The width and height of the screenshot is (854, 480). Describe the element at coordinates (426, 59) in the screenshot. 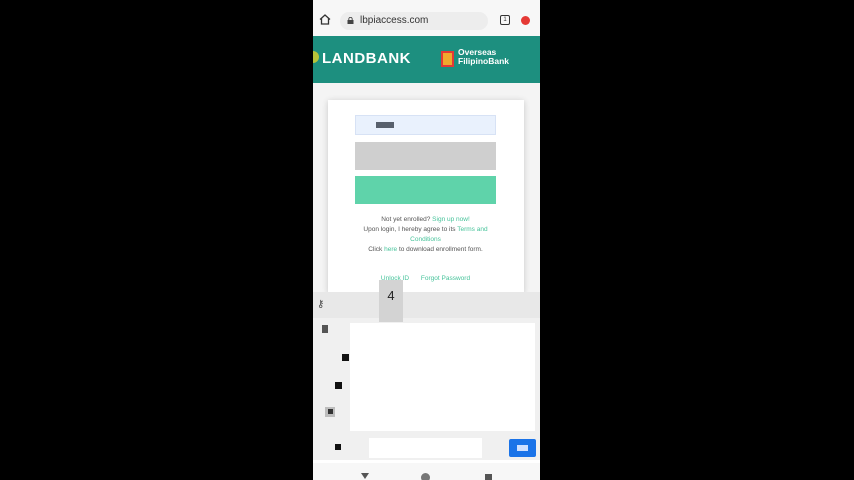

I see `brand-header: LANDBANK Overseas FilipinoBank` at that location.